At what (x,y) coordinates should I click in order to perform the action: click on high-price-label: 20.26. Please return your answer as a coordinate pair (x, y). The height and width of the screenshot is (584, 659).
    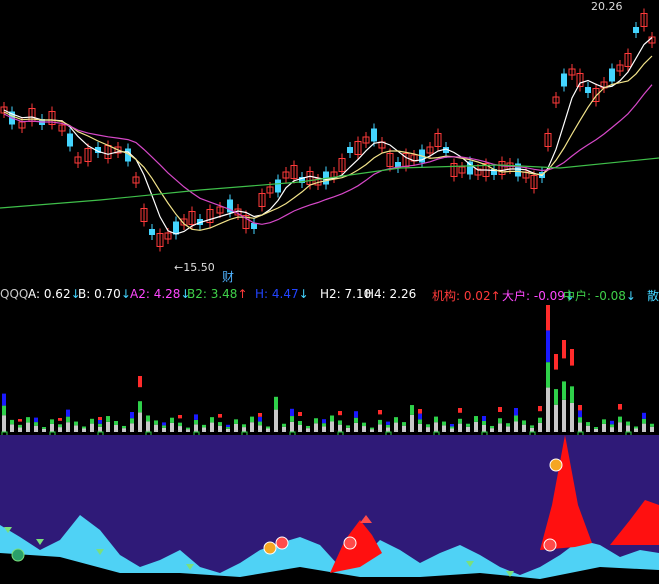
    Looking at the image, I should click on (607, 6).